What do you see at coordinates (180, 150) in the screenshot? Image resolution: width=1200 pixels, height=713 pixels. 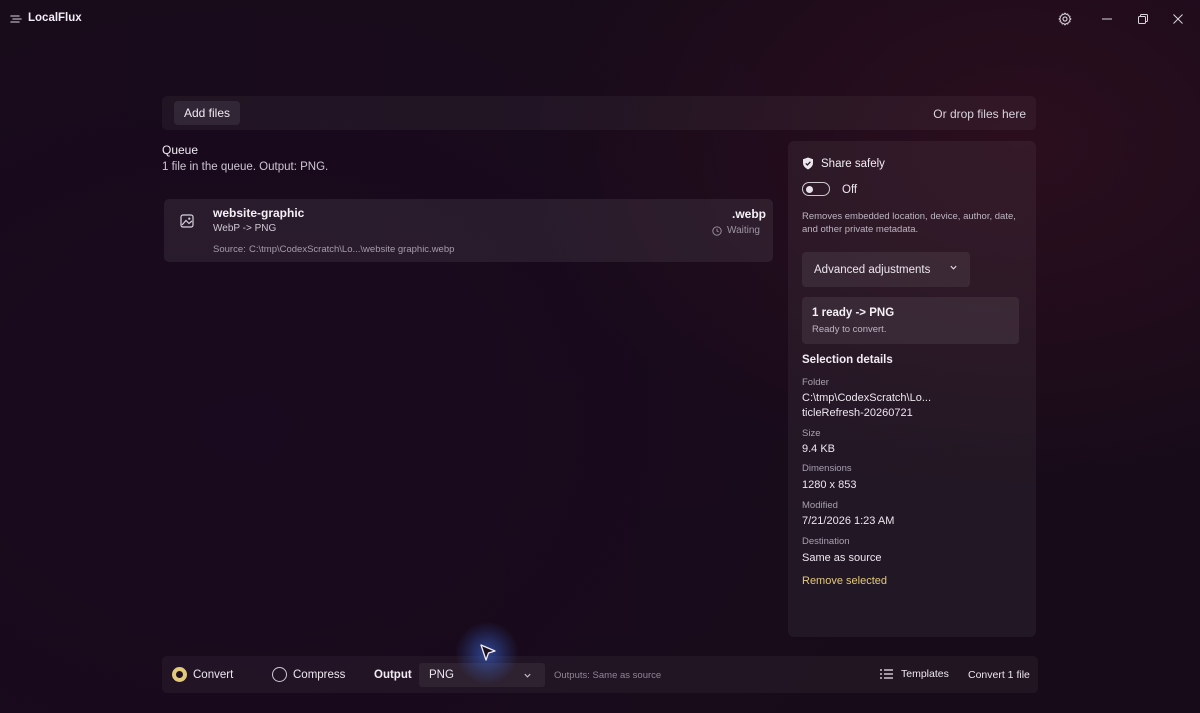 I see `queue-title: Queue` at bounding box center [180, 150].